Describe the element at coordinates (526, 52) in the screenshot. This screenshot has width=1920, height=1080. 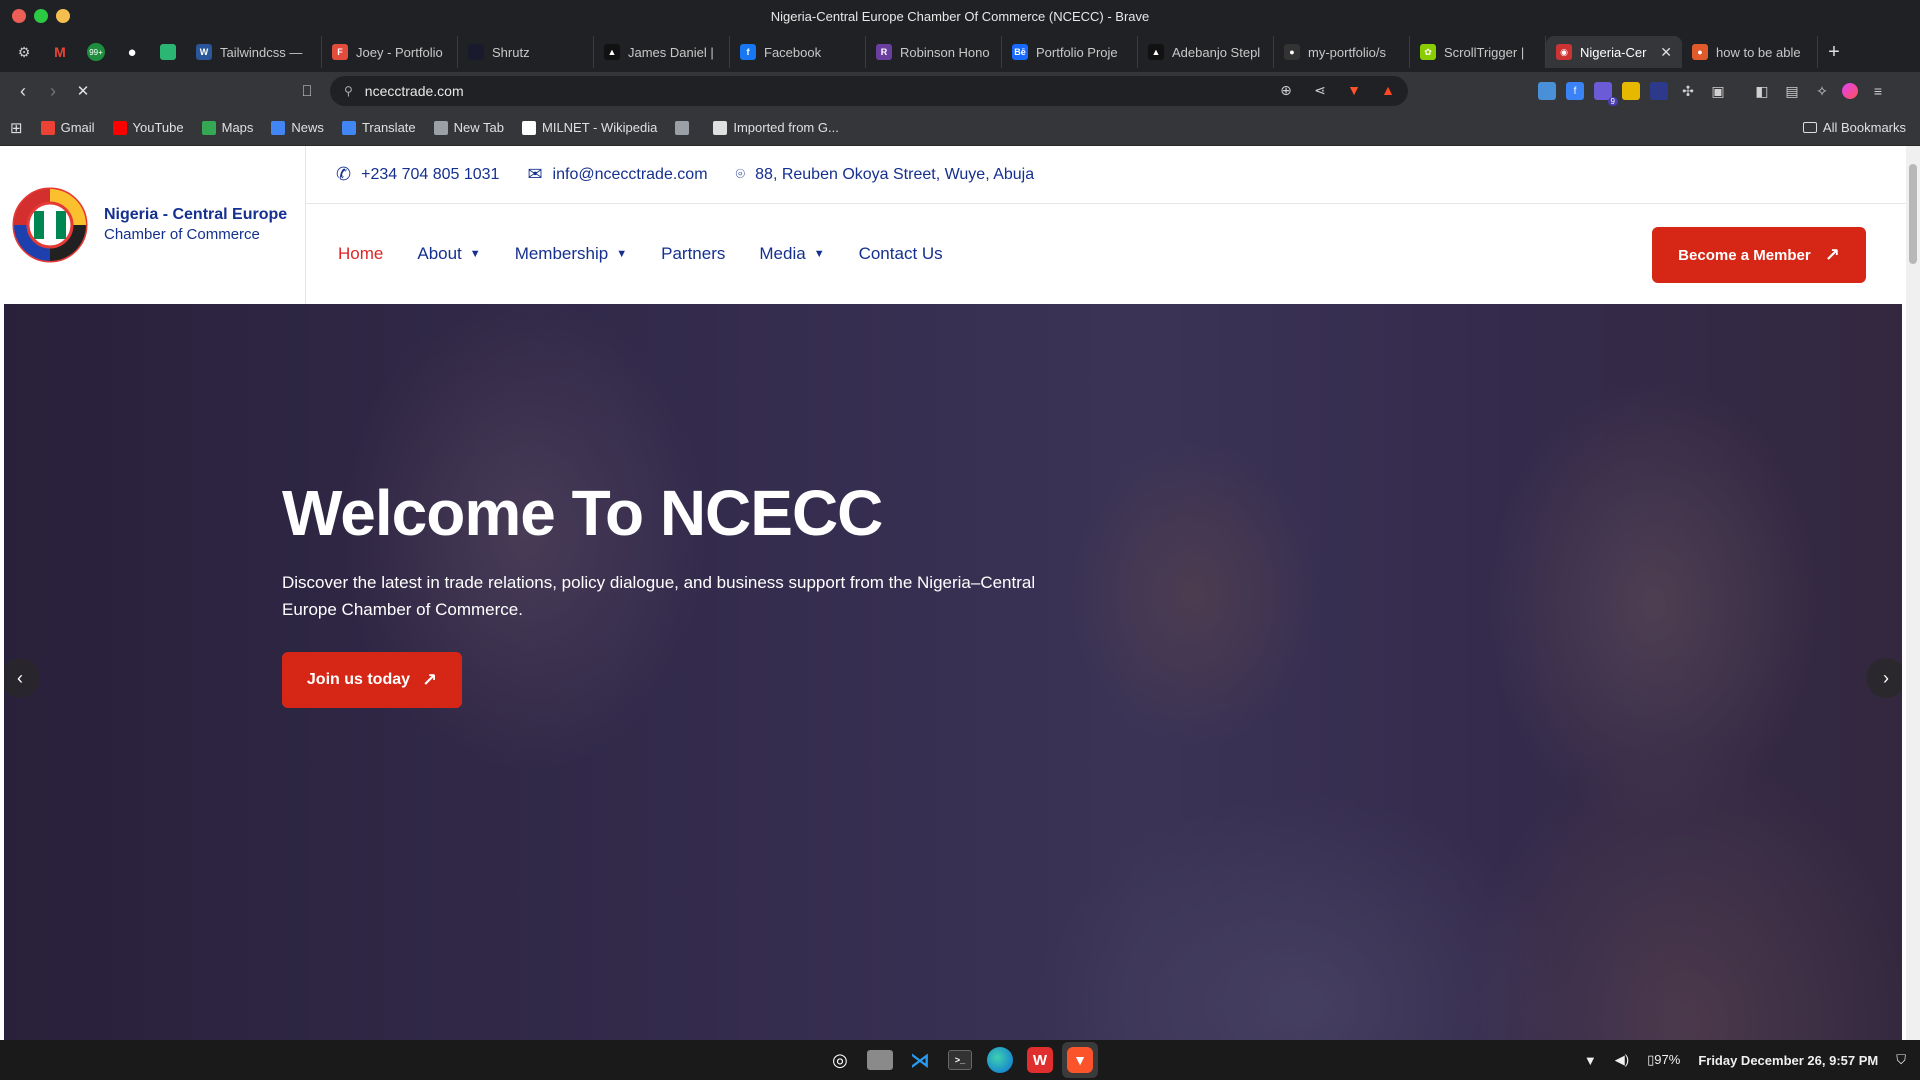
I see `browser-tab: Shrutz` at that location.